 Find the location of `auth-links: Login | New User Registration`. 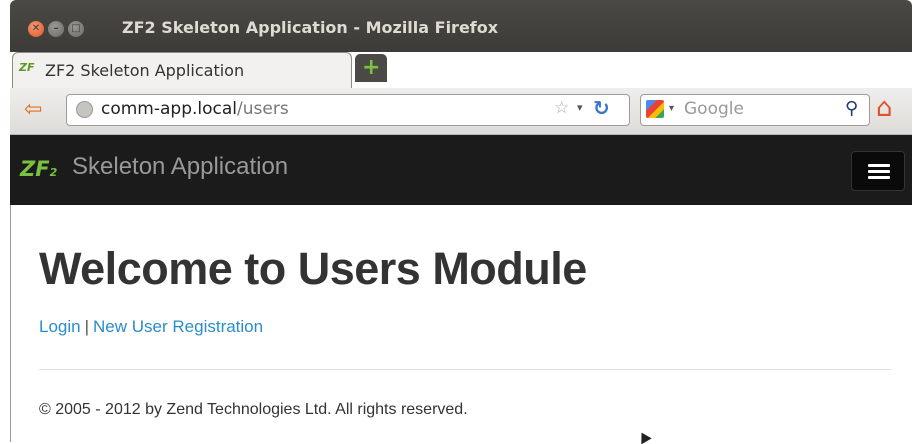

auth-links: Login | New User Registration is located at coordinates (151, 327).